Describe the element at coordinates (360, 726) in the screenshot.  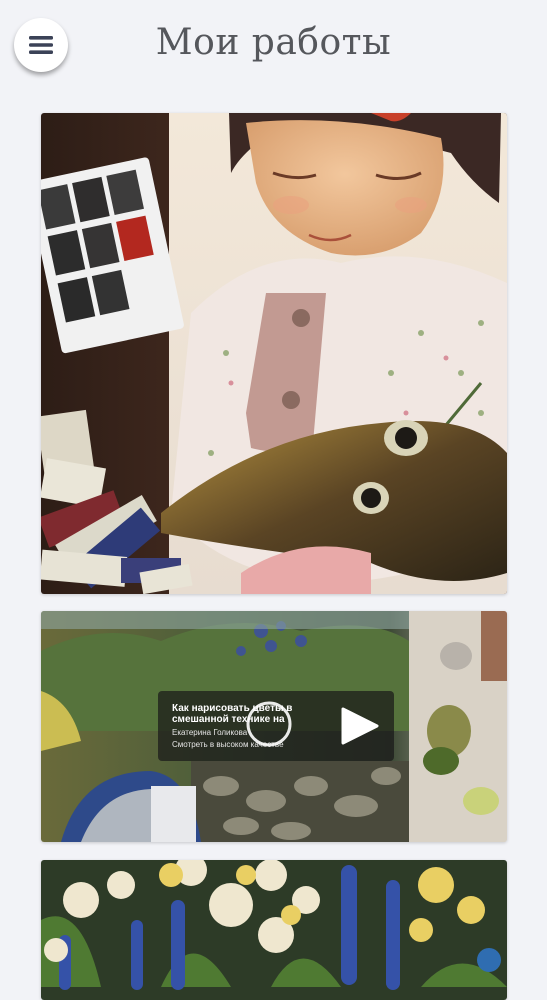
I see `play-icon` at that location.